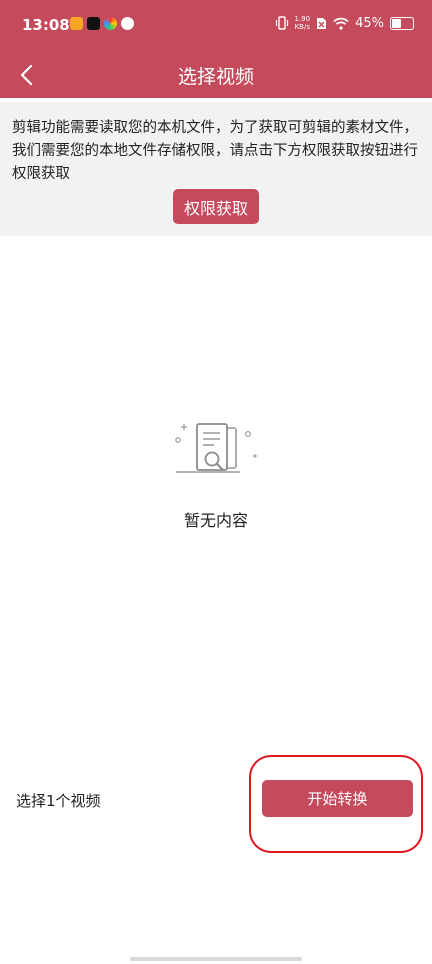 The width and height of the screenshot is (432, 964). I want to click on nav-bar: 选择视频, so click(216, 75).